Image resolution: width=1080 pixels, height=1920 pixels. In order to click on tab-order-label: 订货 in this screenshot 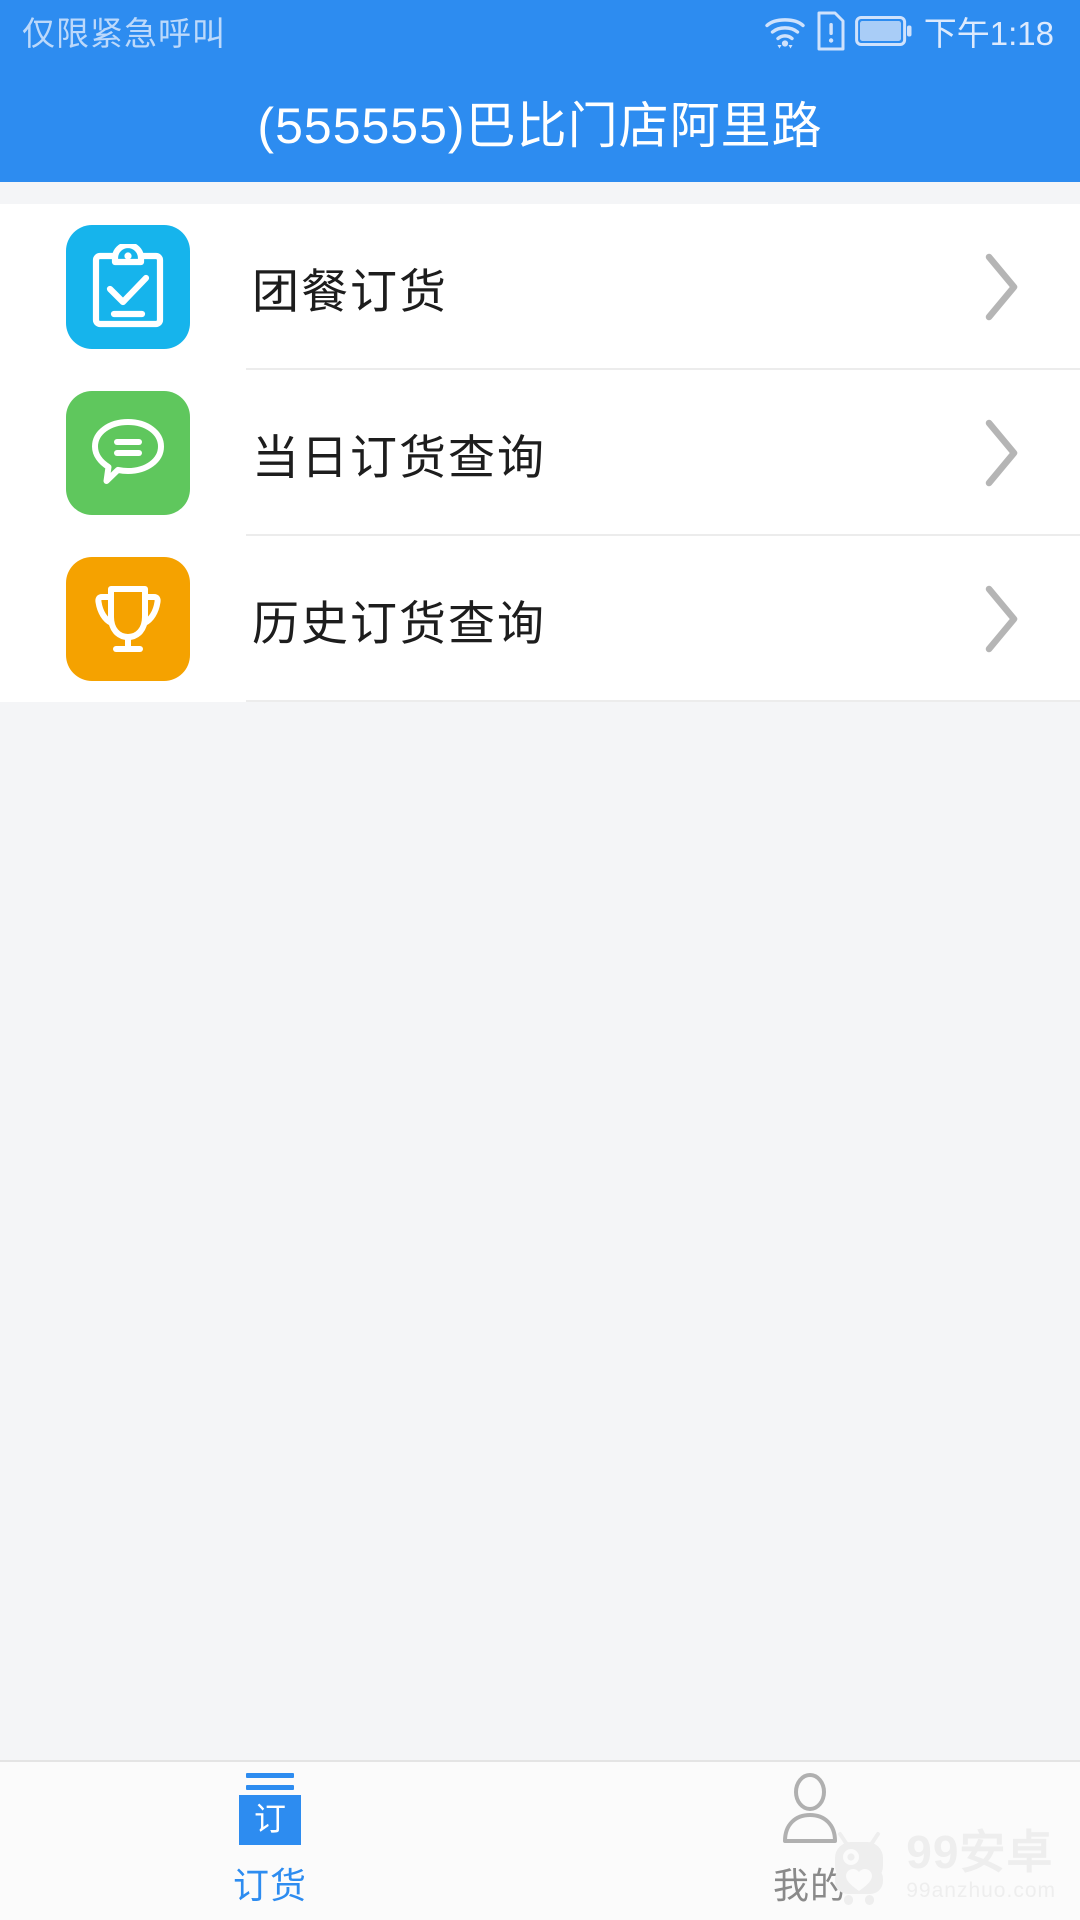, I will do `click(269, 1885)`.